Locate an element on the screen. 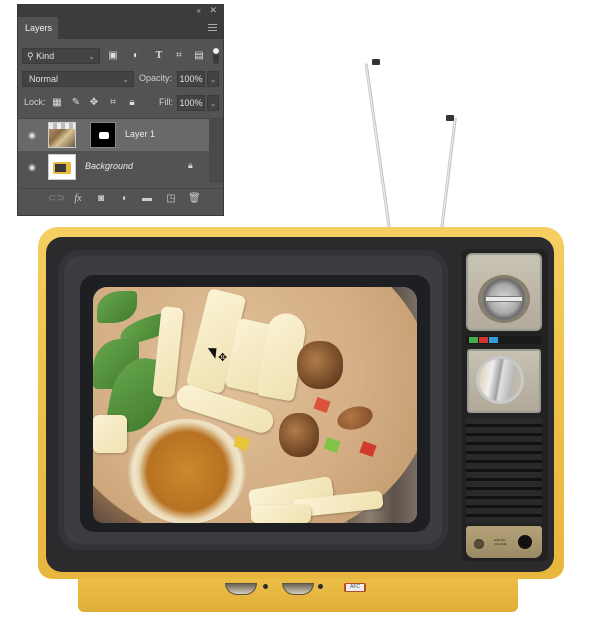 The image size is (600, 630). opacity-label: Opacity: is located at coordinates (156, 78).